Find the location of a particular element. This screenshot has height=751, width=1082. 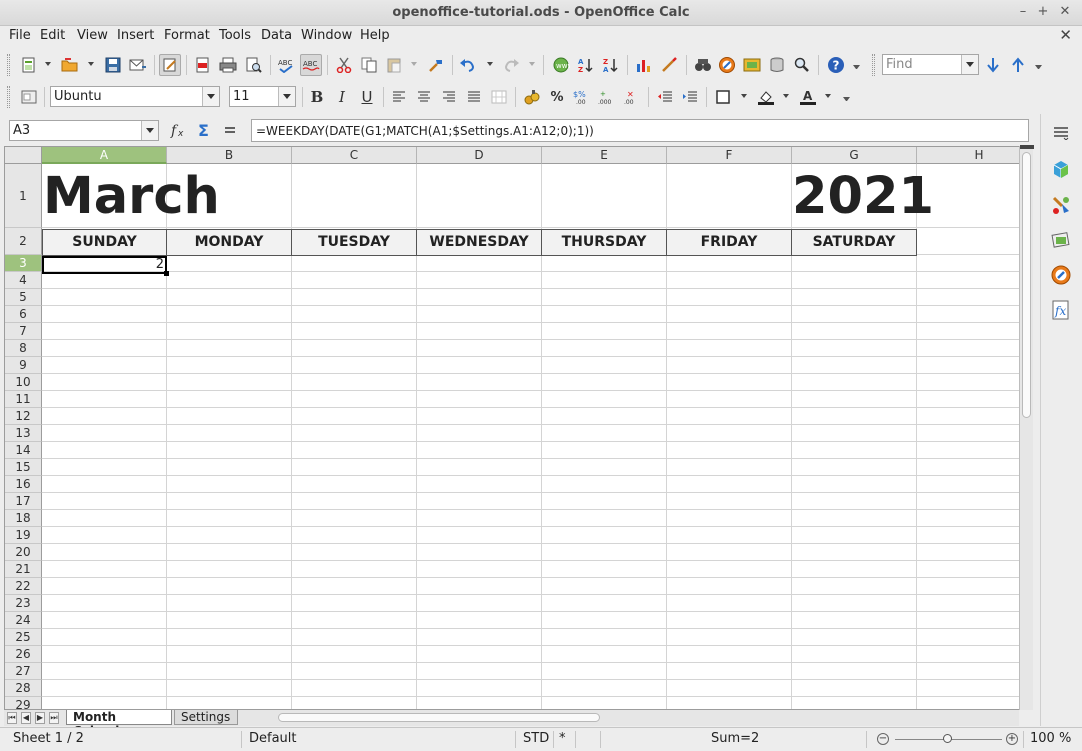

row-header-12: 12 is located at coordinates (23, 416).